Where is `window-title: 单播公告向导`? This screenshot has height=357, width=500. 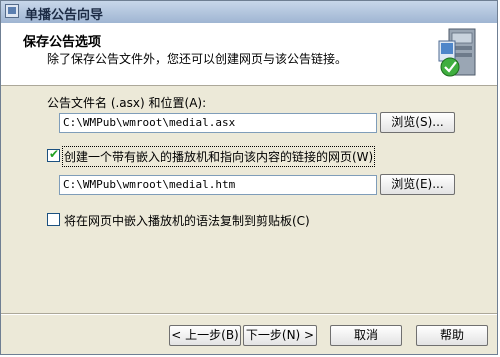 window-title: 单播公告向导 is located at coordinates (64, 15).